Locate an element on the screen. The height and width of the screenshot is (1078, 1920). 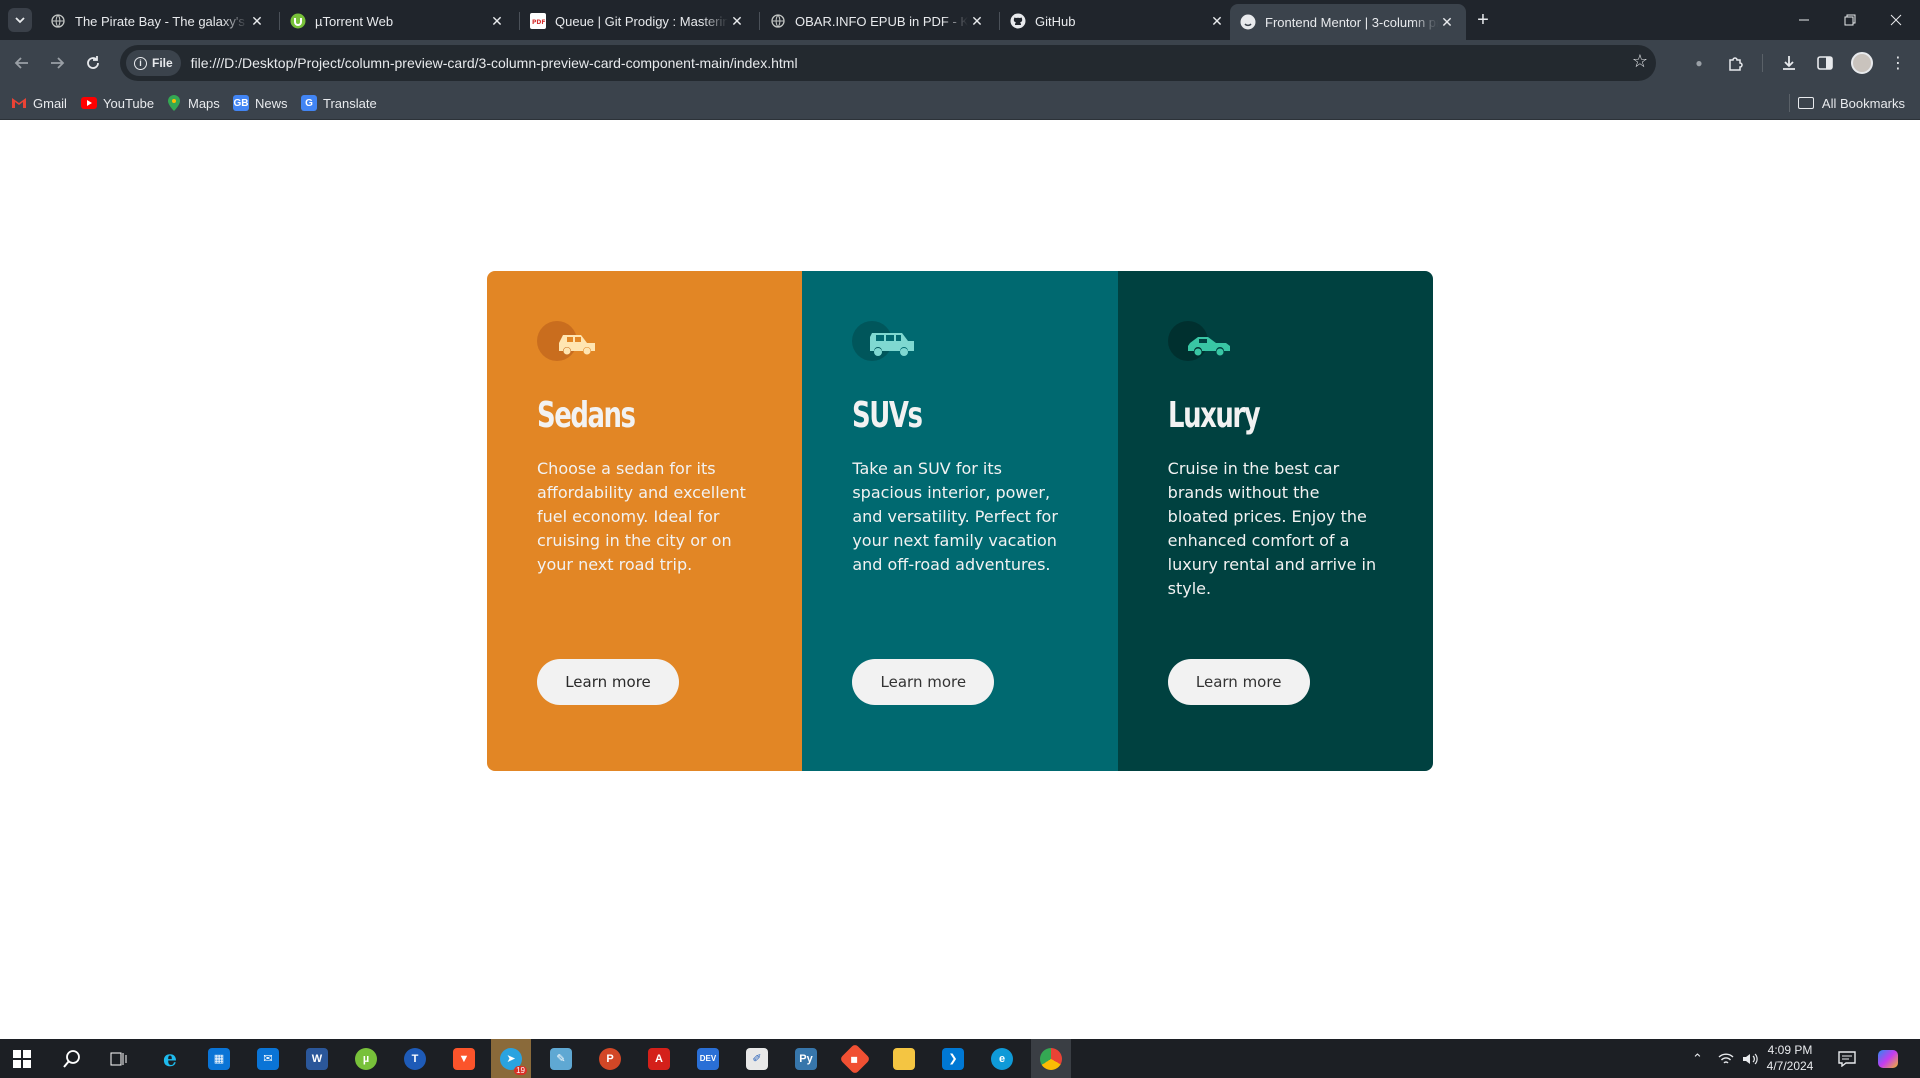
downloads-icon is located at coordinates (1789, 63).